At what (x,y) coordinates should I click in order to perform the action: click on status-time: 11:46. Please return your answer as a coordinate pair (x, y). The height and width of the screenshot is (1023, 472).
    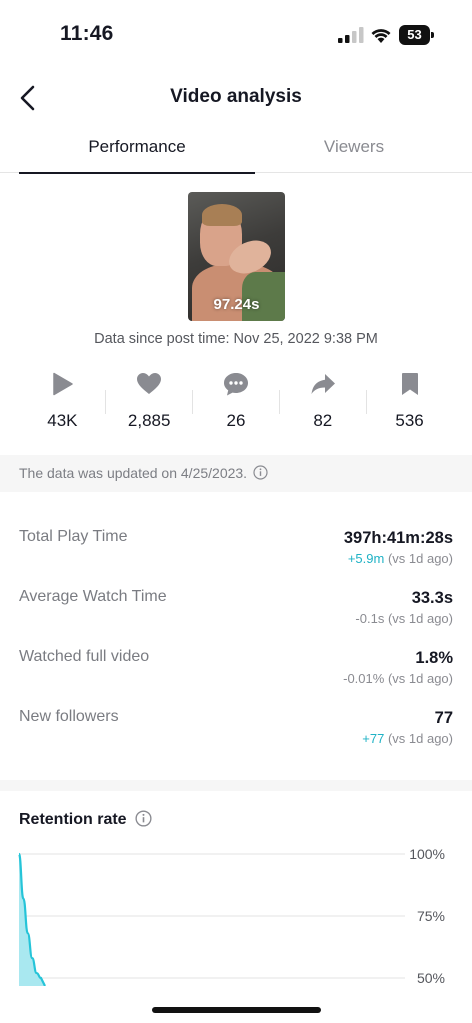
    Looking at the image, I should click on (87, 33).